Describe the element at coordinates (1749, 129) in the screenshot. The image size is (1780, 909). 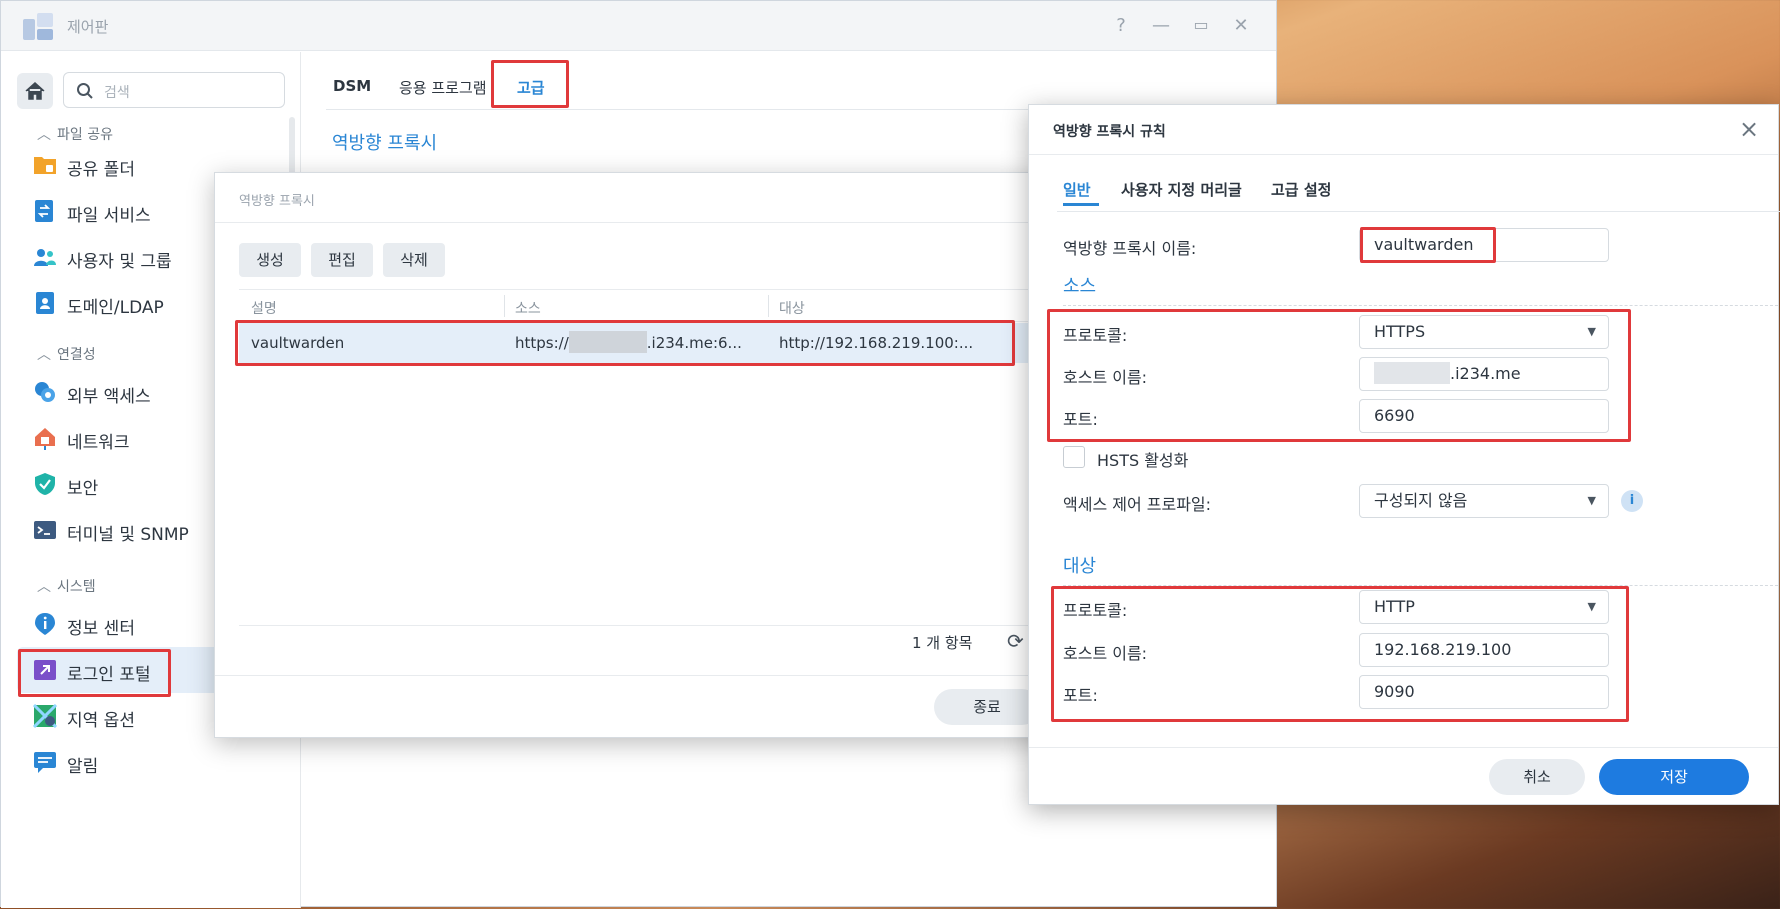
I see `close-icon: ×` at that location.